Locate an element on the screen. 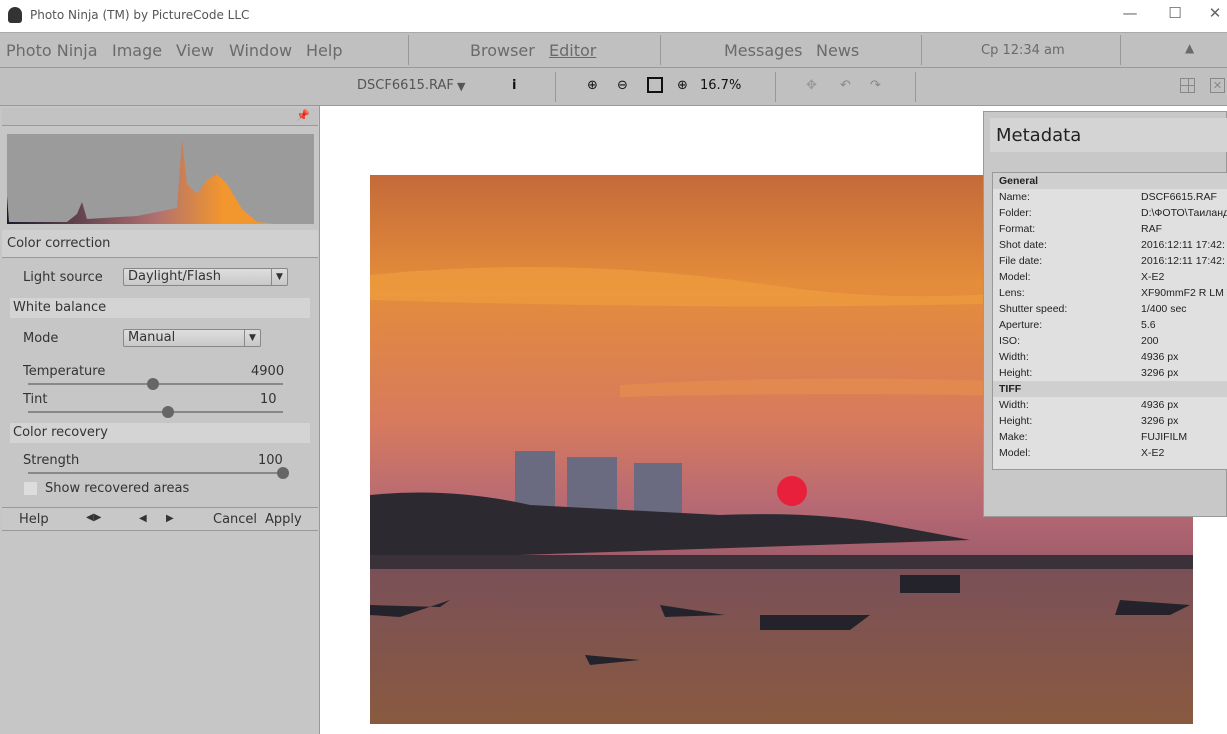 This screenshot has width=1227, height=734. minimize-button: — is located at coordinates (1130, 13).